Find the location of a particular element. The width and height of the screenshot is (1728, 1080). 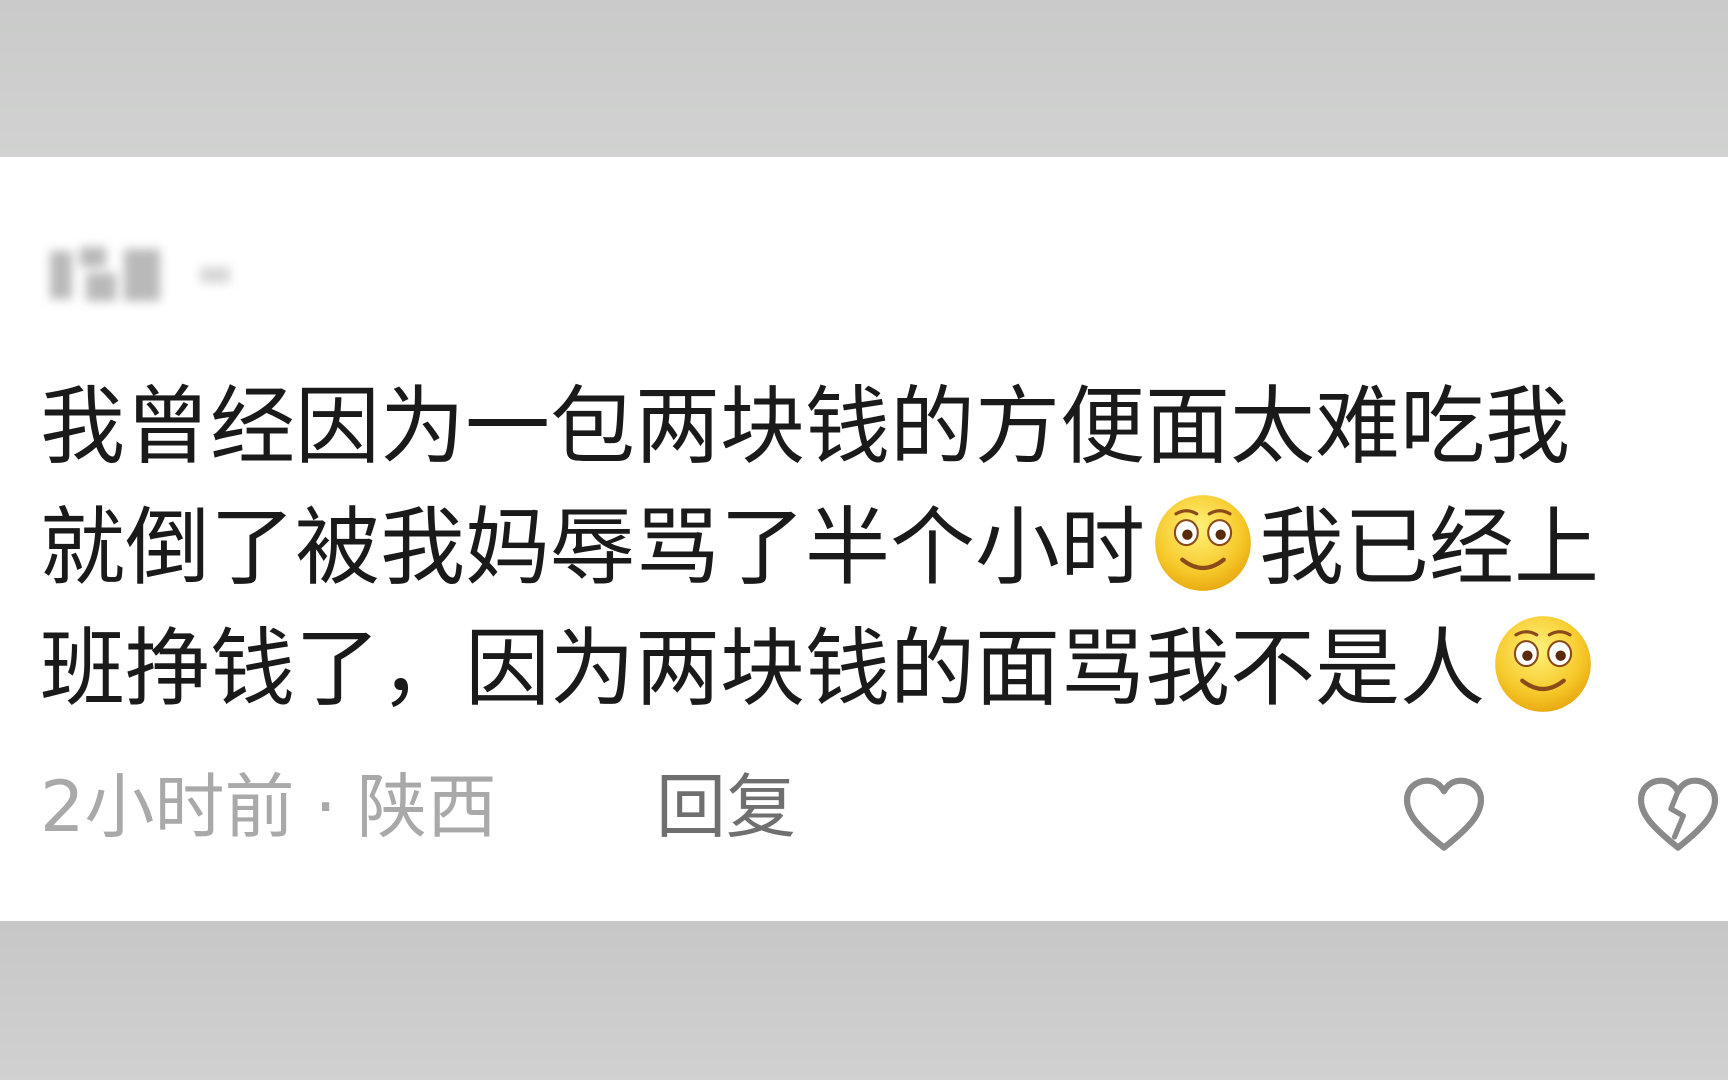

comment-line-2: 就倒了被我妈辱骂了半个小时 我已经上 is located at coordinates (865, 548).